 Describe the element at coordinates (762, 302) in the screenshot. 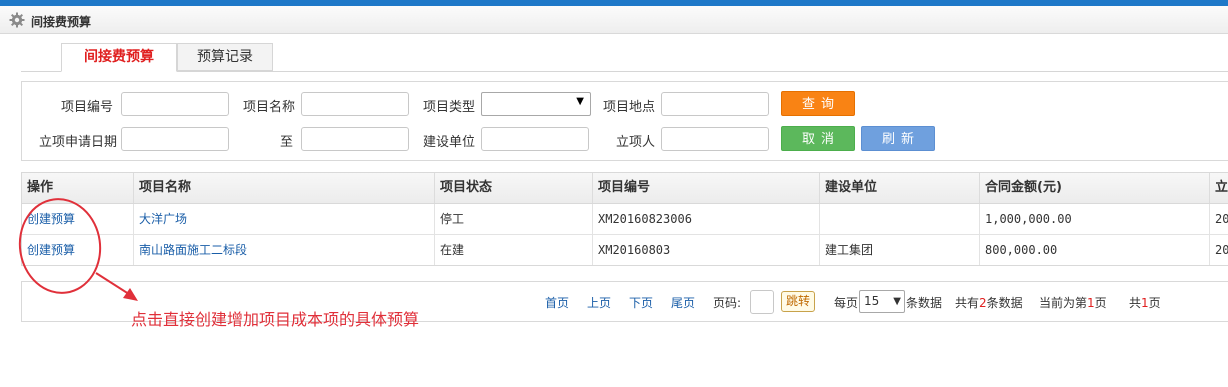

I see `page-number-input` at that location.